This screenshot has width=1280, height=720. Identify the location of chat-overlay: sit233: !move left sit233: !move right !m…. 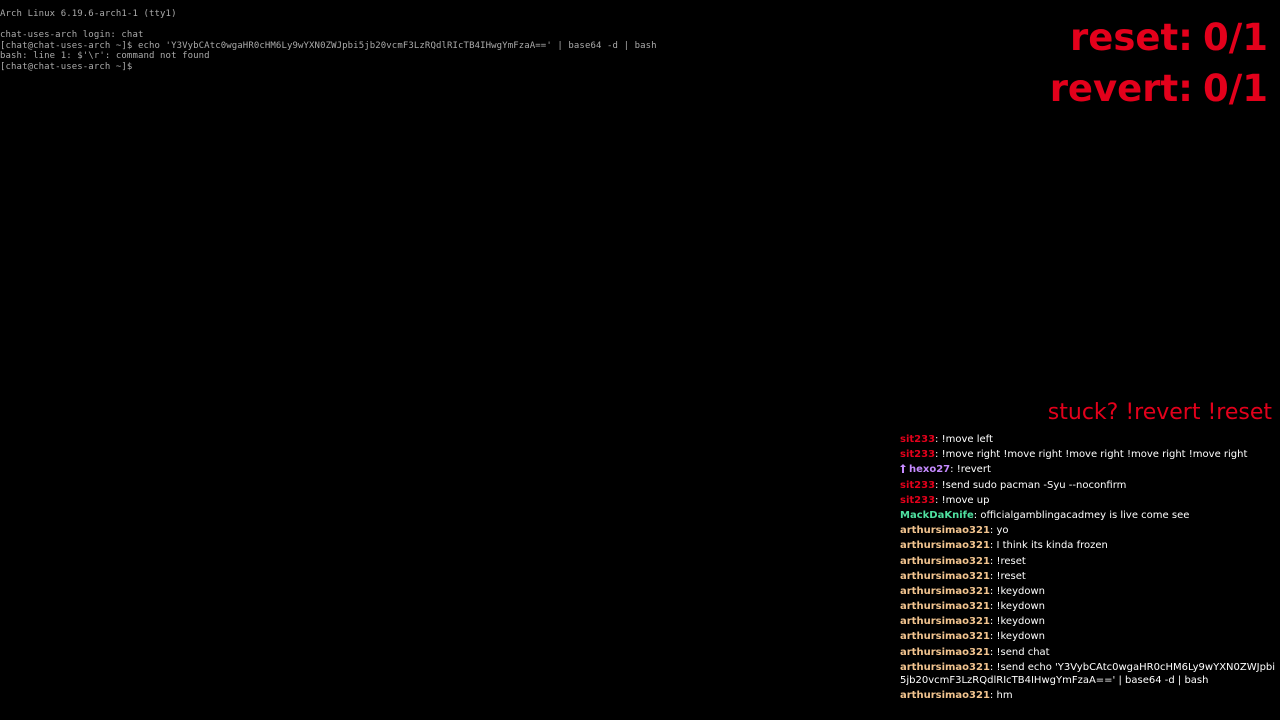
(1090, 568).